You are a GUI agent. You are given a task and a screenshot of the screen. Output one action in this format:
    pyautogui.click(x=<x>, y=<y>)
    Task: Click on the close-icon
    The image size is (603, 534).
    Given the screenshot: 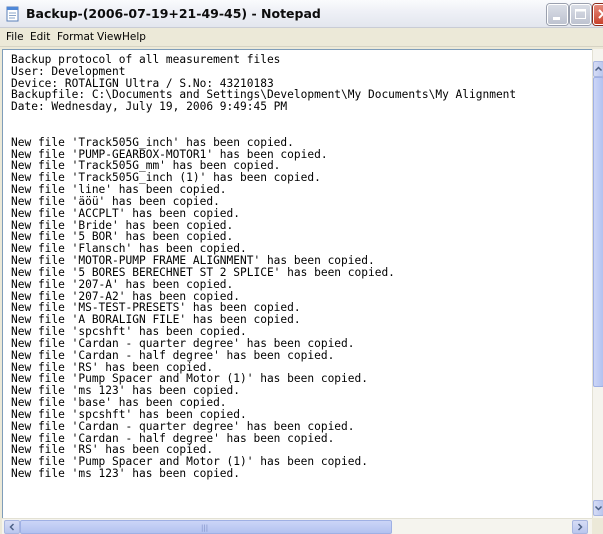 What is the action you would take?
    pyautogui.click(x=600, y=14)
    